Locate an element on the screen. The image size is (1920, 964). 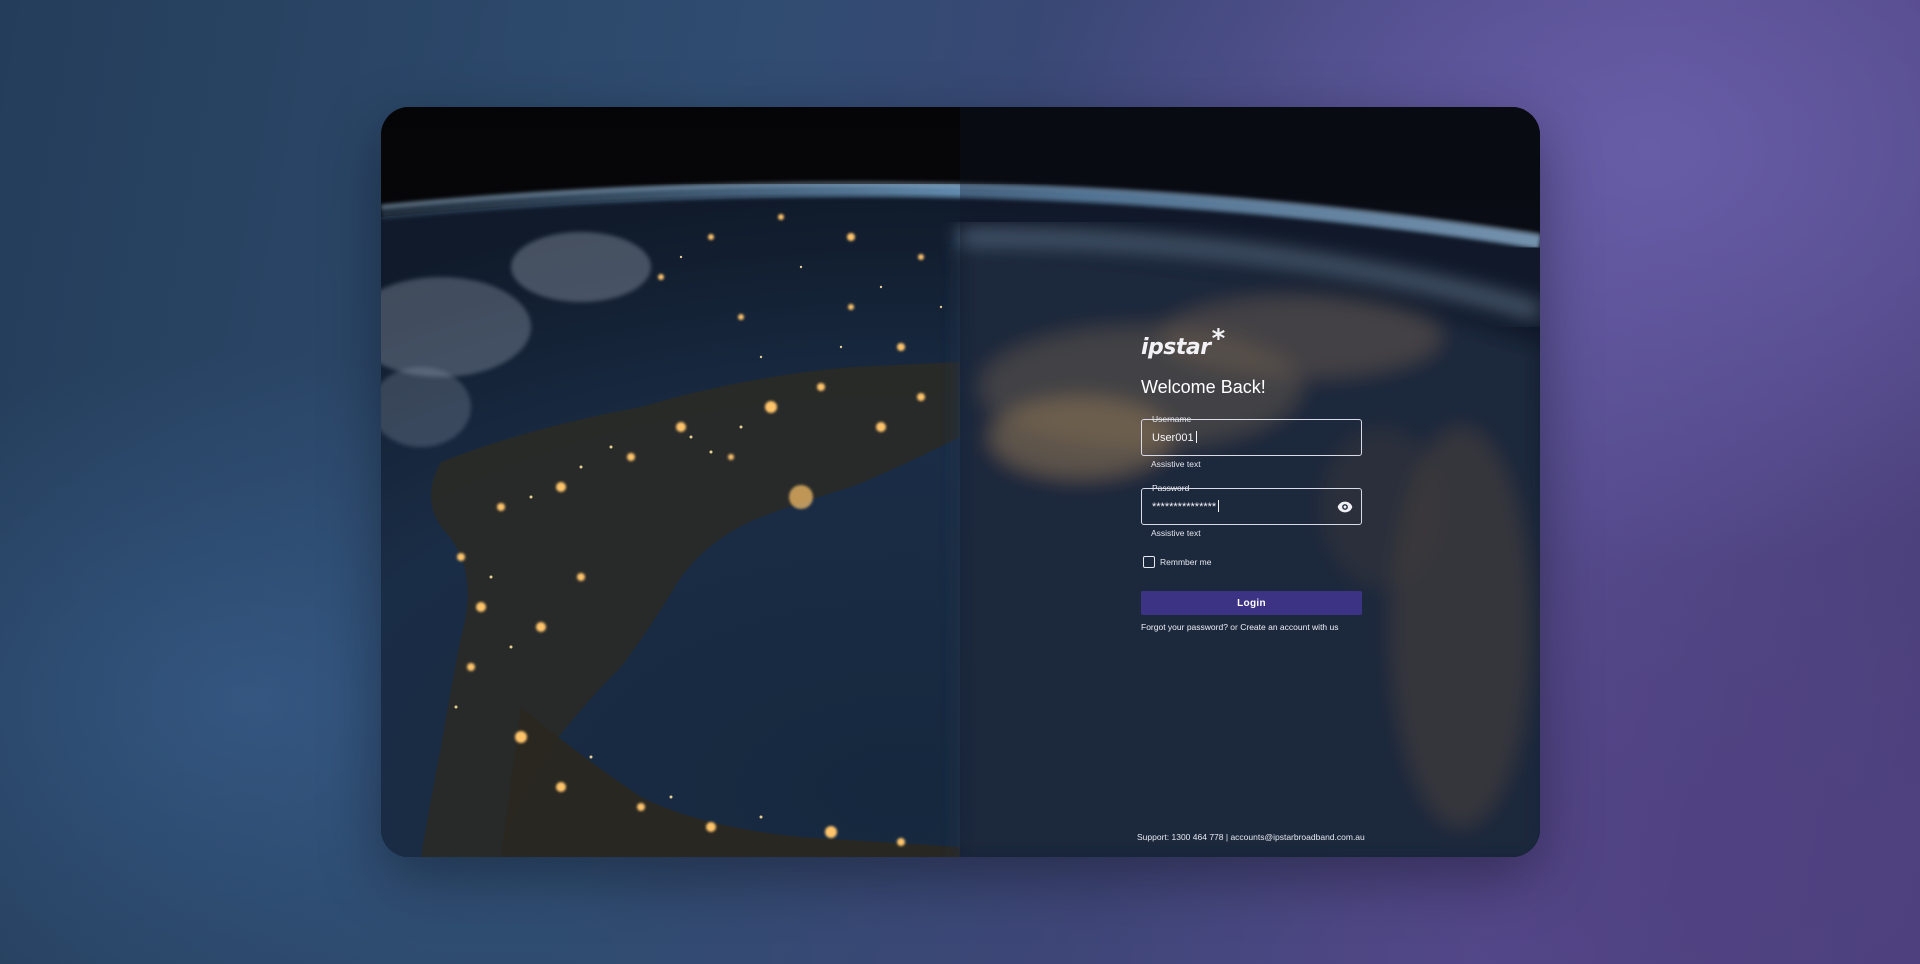
remember-me: Remmber me is located at coordinates (1177, 562).